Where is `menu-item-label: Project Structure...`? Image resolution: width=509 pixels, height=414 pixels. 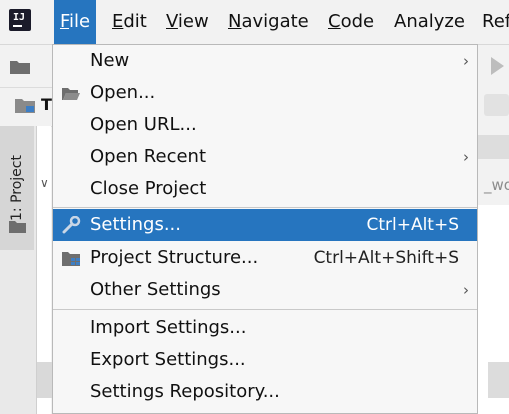
menu-item-label: Project Structure... is located at coordinates (174, 257).